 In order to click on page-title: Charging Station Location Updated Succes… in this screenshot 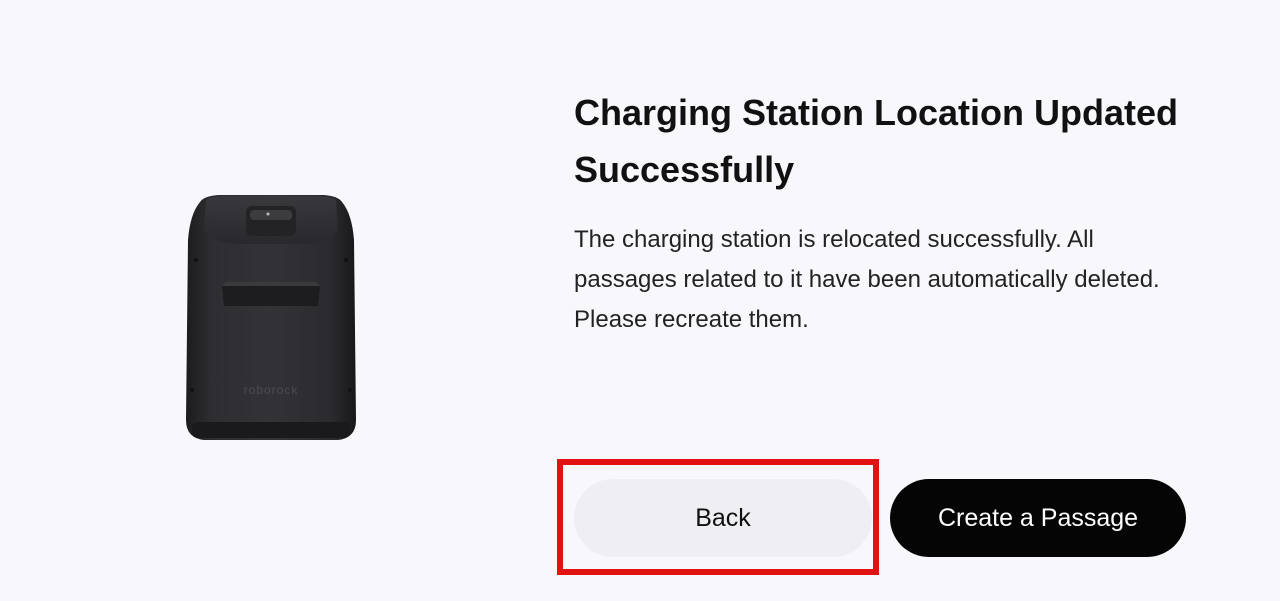, I will do `click(876, 141)`.